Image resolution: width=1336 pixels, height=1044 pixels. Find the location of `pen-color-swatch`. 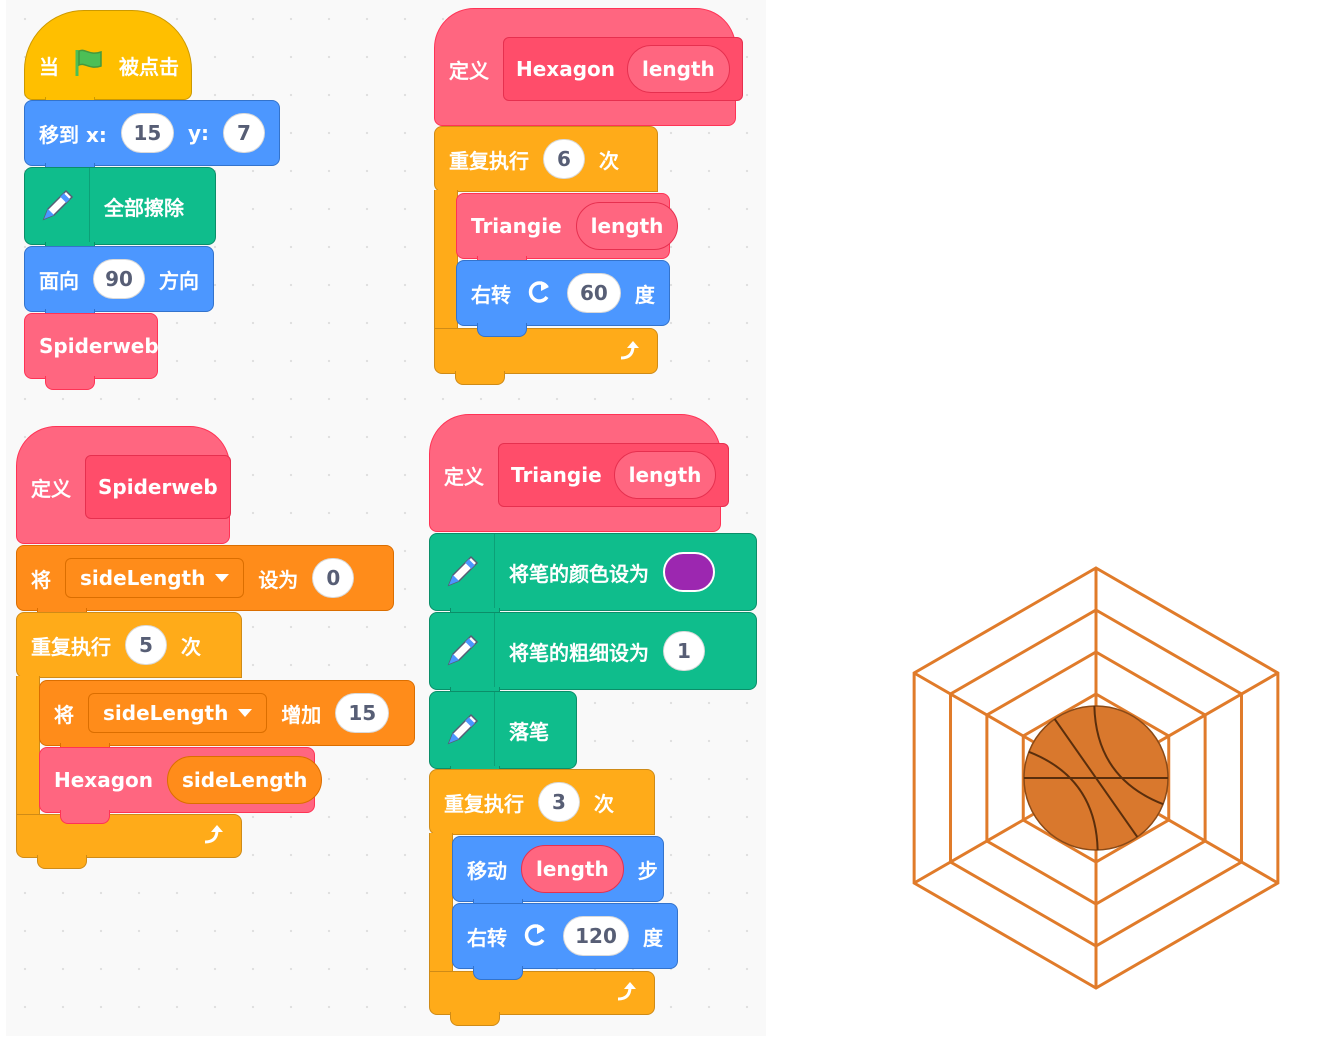

pen-color-swatch is located at coordinates (689, 572).